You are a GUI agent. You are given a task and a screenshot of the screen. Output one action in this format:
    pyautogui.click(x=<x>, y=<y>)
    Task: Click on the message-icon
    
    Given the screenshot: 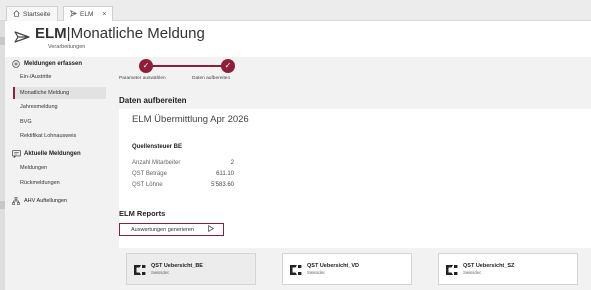 What is the action you would take?
    pyautogui.click(x=16, y=154)
    